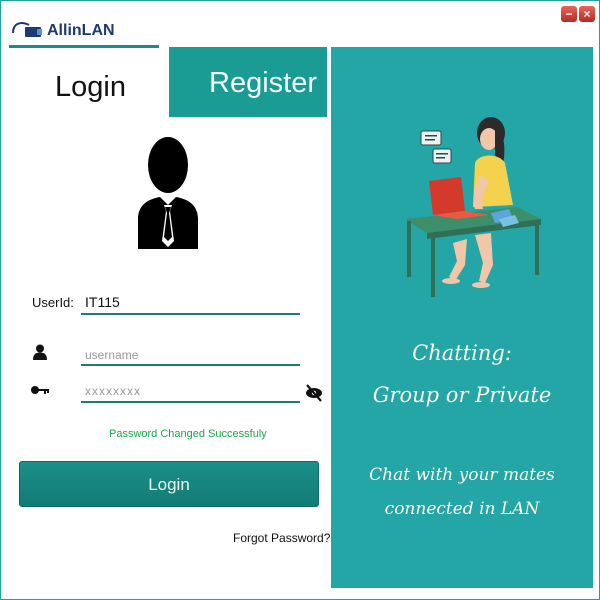 The height and width of the screenshot is (600, 600). What do you see at coordinates (84, 46) in the screenshot?
I see `brand-underline` at bounding box center [84, 46].